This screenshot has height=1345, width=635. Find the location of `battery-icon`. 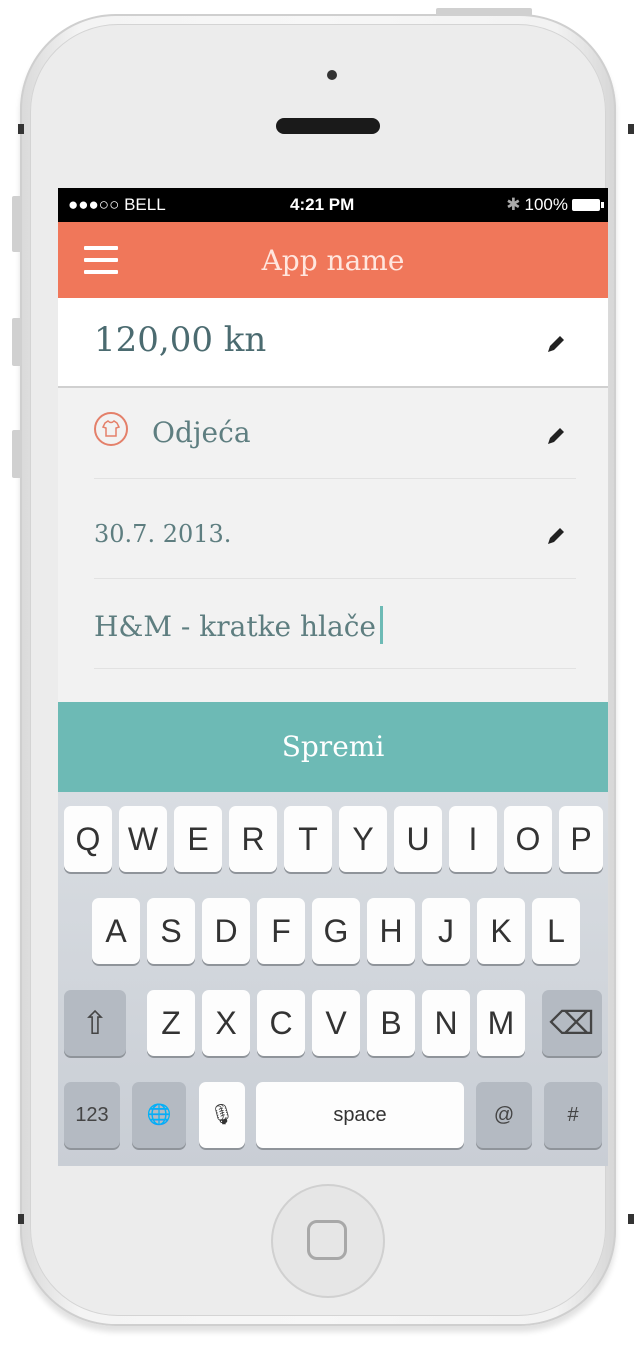

battery-icon is located at coordinates (588, 205).